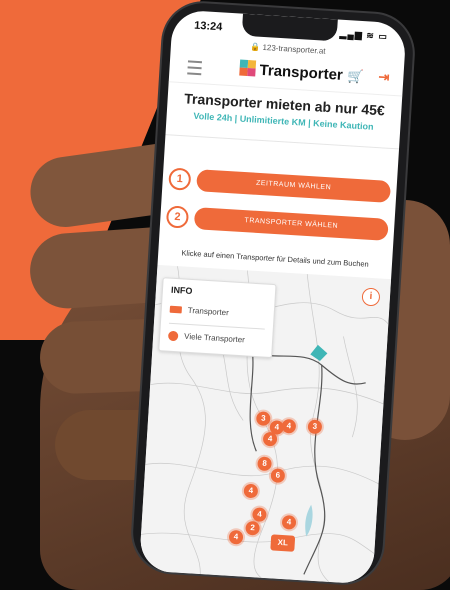 This screenshot has height=590, width=450. What do you see at coordinates (208, 26) in the screenshot?
I see `status-time: 13:24` at bounding box center [208, 26].